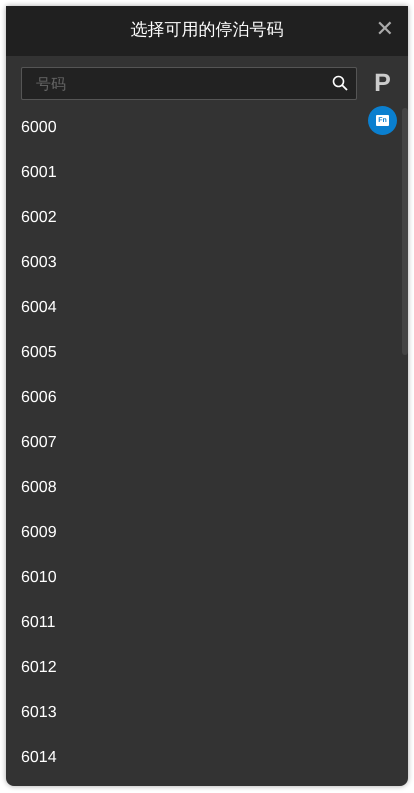 The width and height of the screenshot is (414, 793). I want to click on number-item: 6009, so click(39, 530).